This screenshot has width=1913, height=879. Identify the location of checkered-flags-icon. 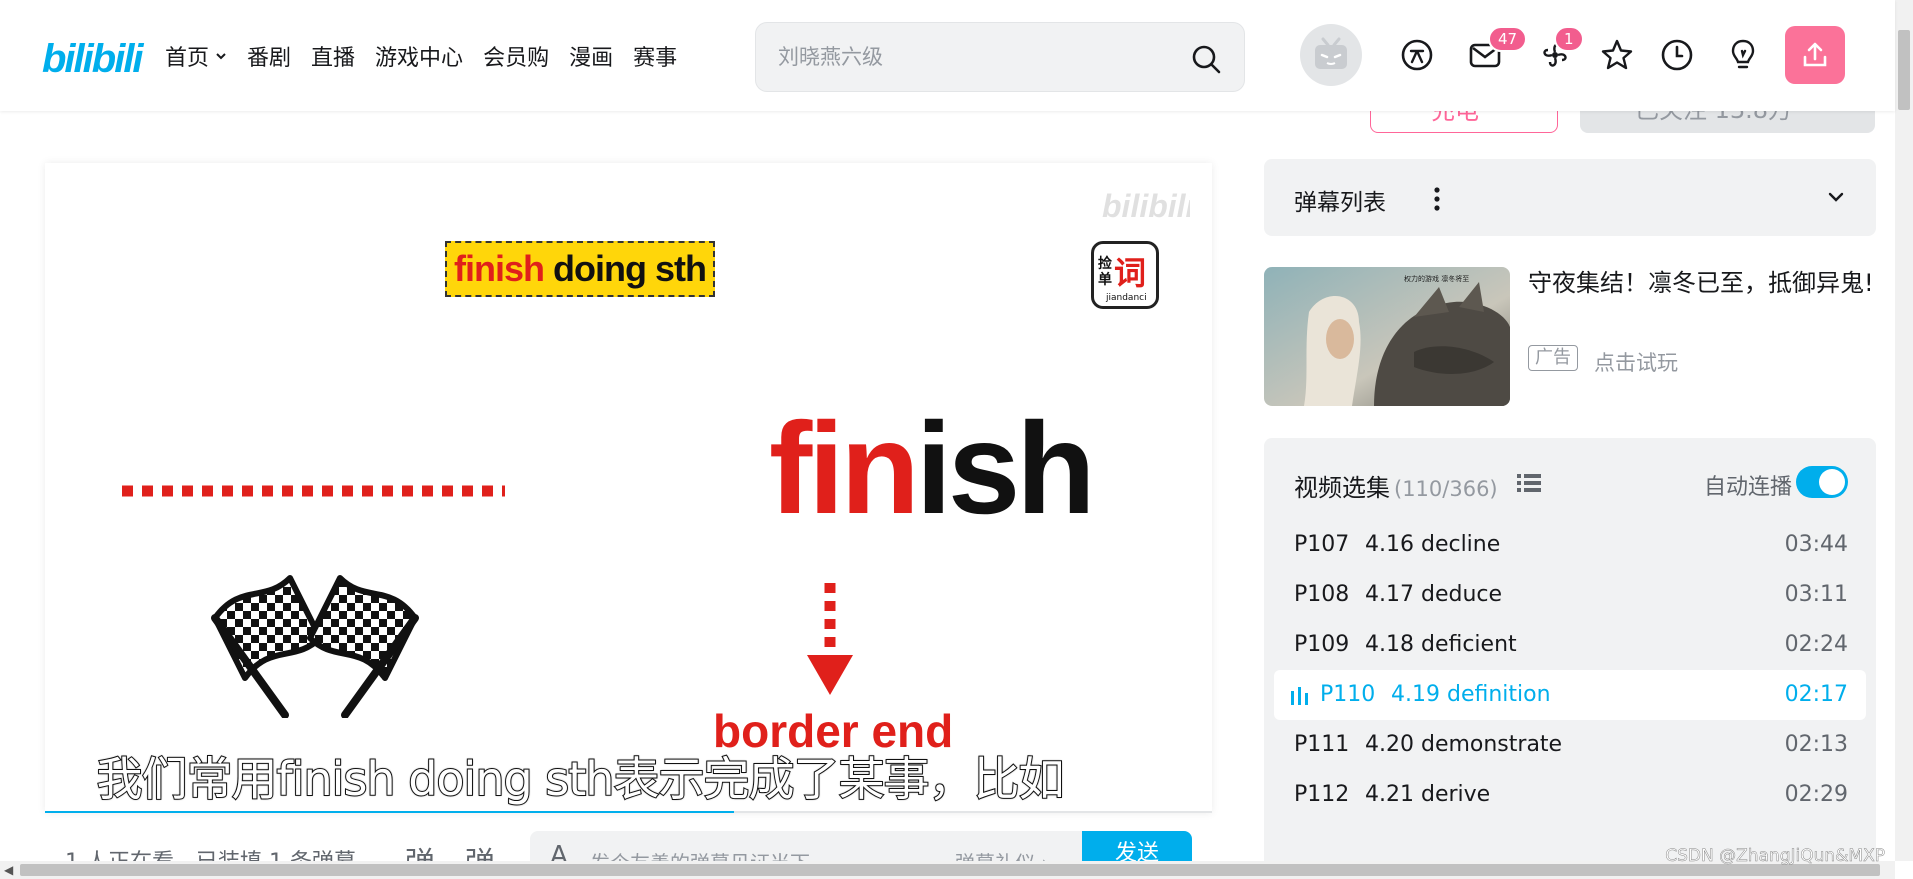
(315, 646).